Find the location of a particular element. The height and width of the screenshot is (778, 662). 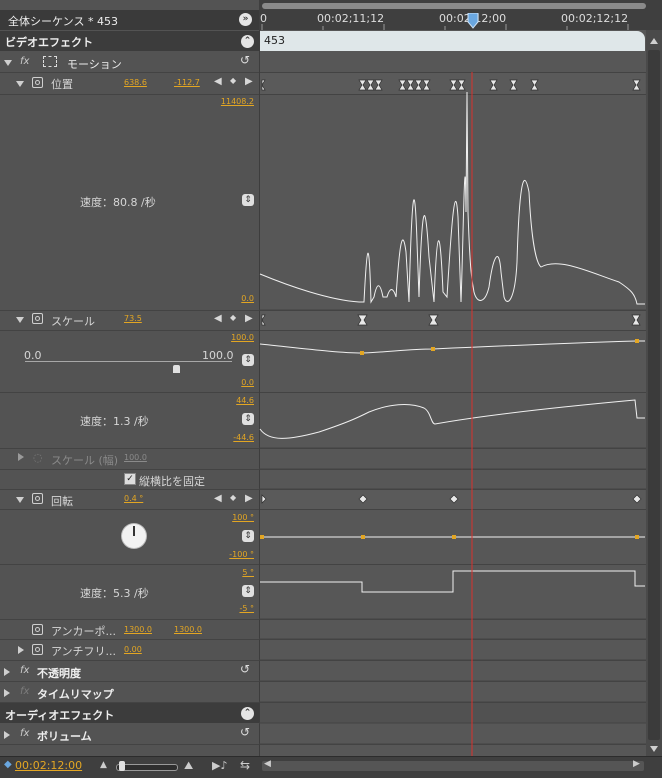

fx-badge-icon: fx is located at coordinates (24, 61).